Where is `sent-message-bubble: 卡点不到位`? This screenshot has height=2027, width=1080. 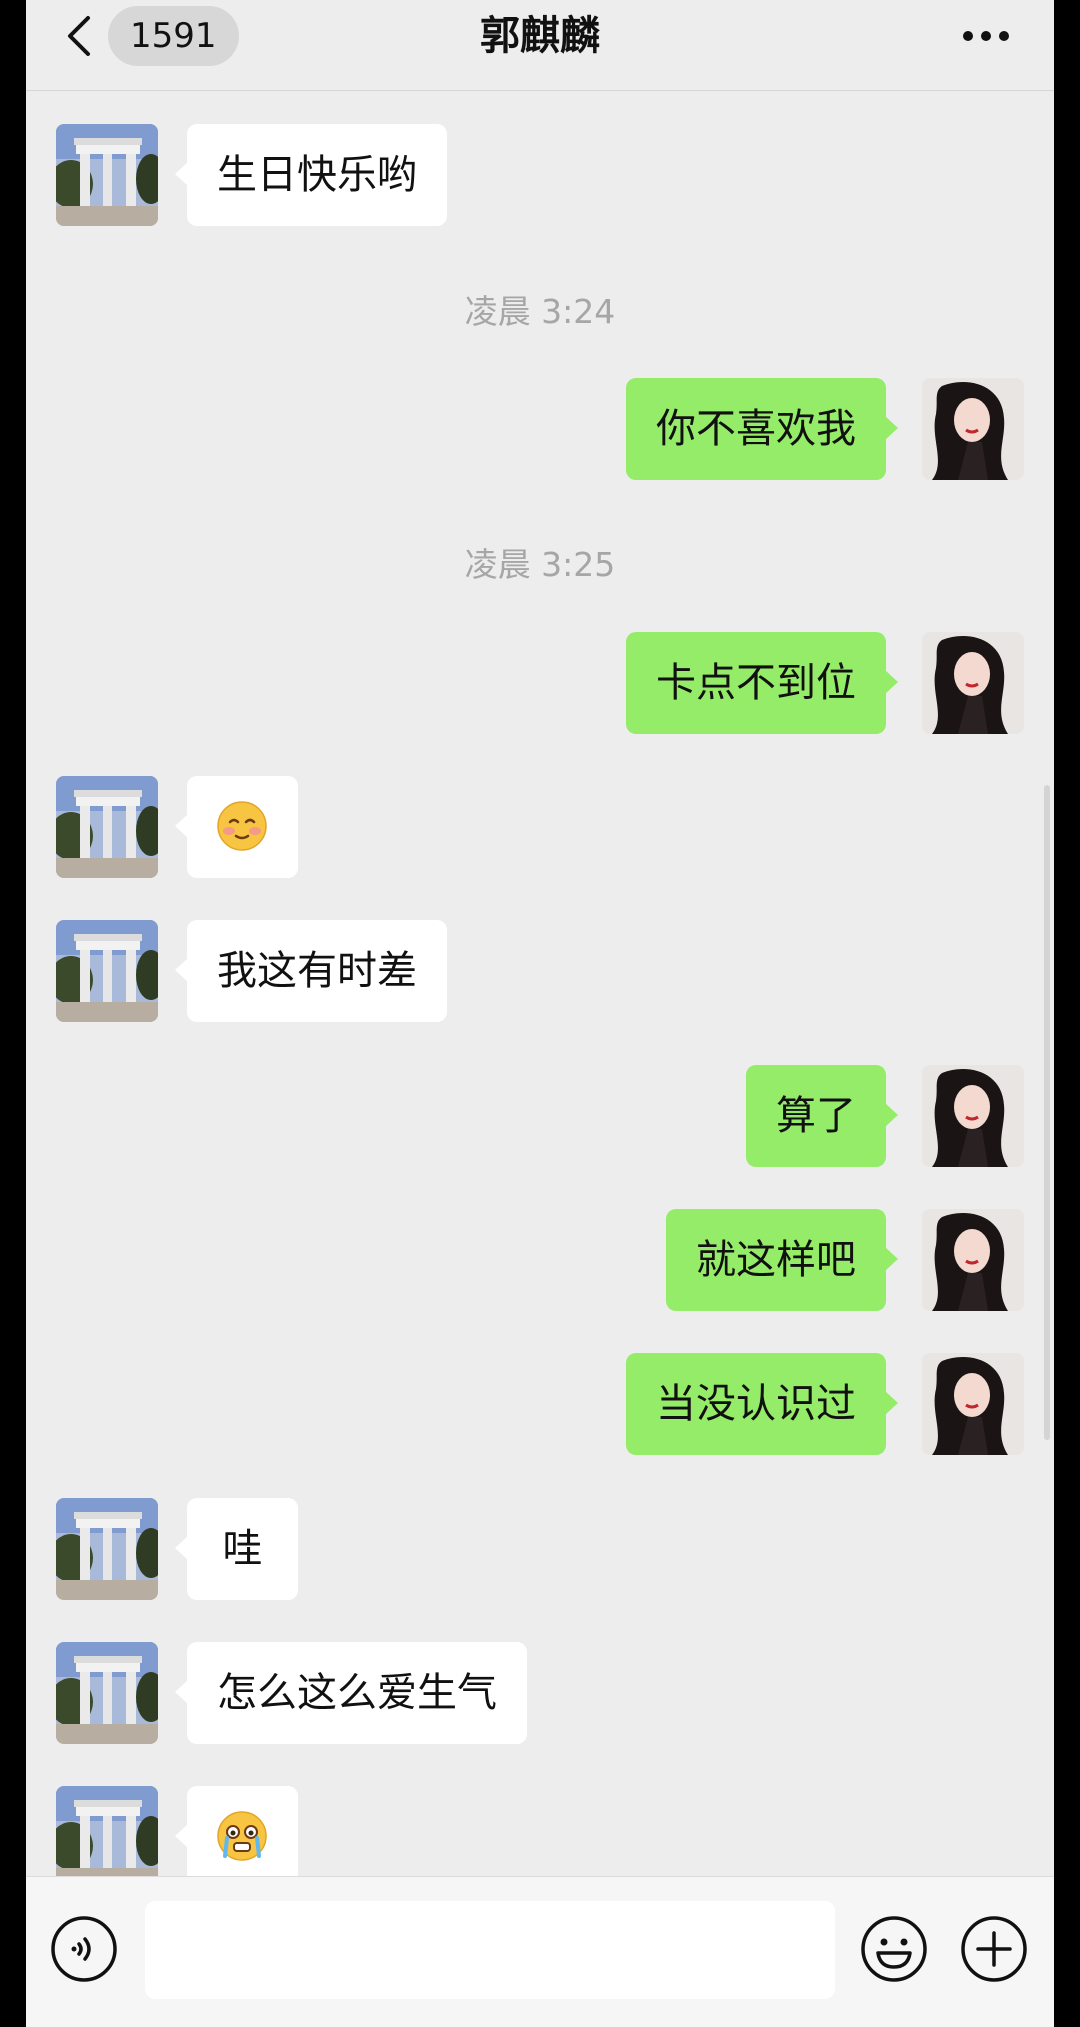
sent-message-bubble: 卡点不到位 is located at coordinates (762, 683).